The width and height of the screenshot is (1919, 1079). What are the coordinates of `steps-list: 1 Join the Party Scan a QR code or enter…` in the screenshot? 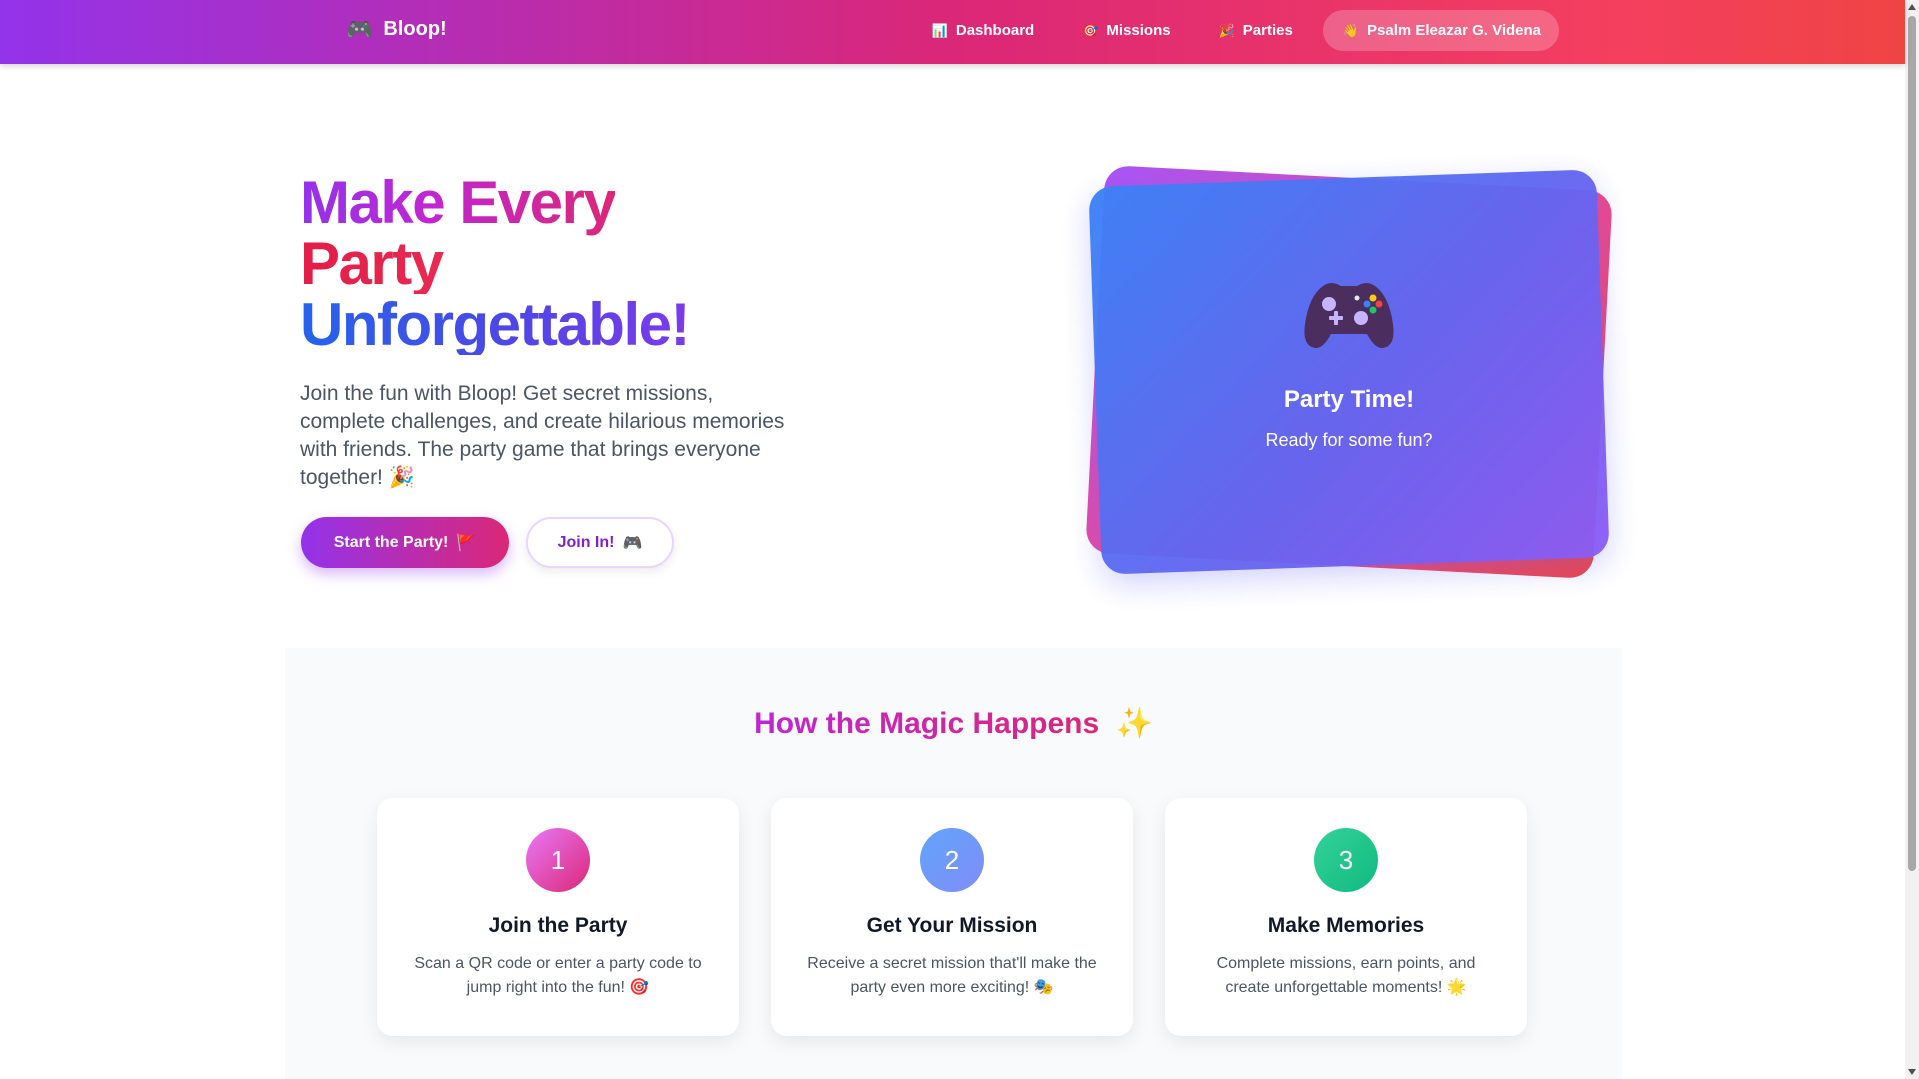 It's located at (952, 917).